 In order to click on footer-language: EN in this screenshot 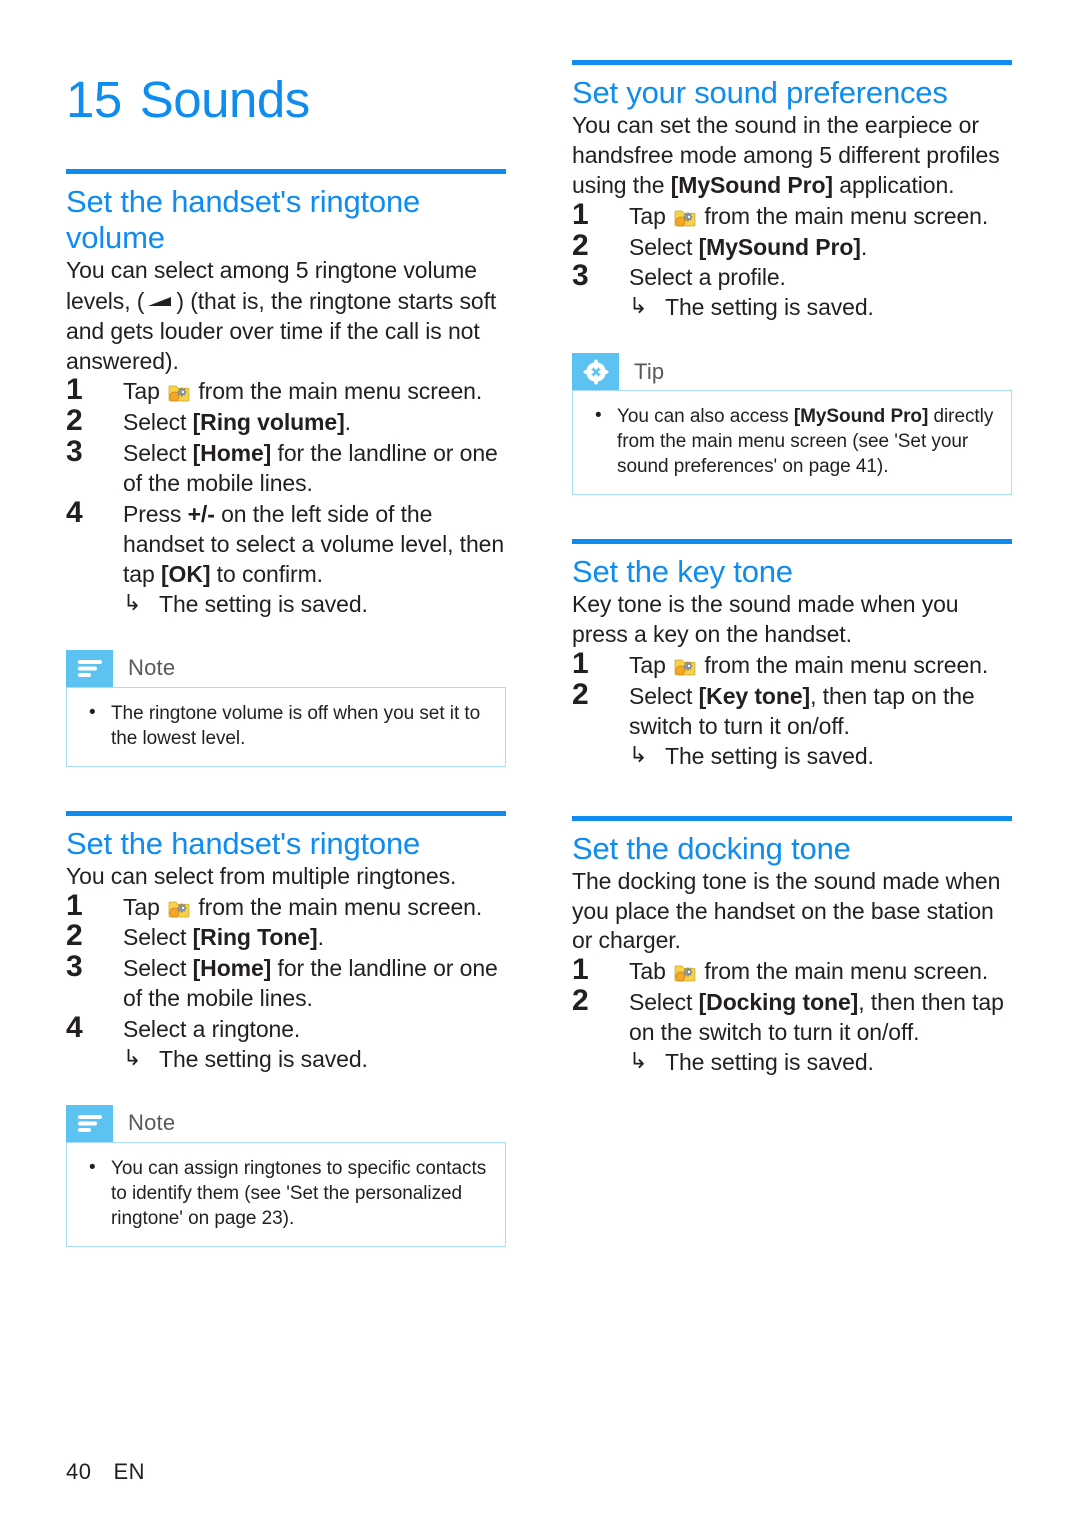, I will do `click(129, 1471)`.